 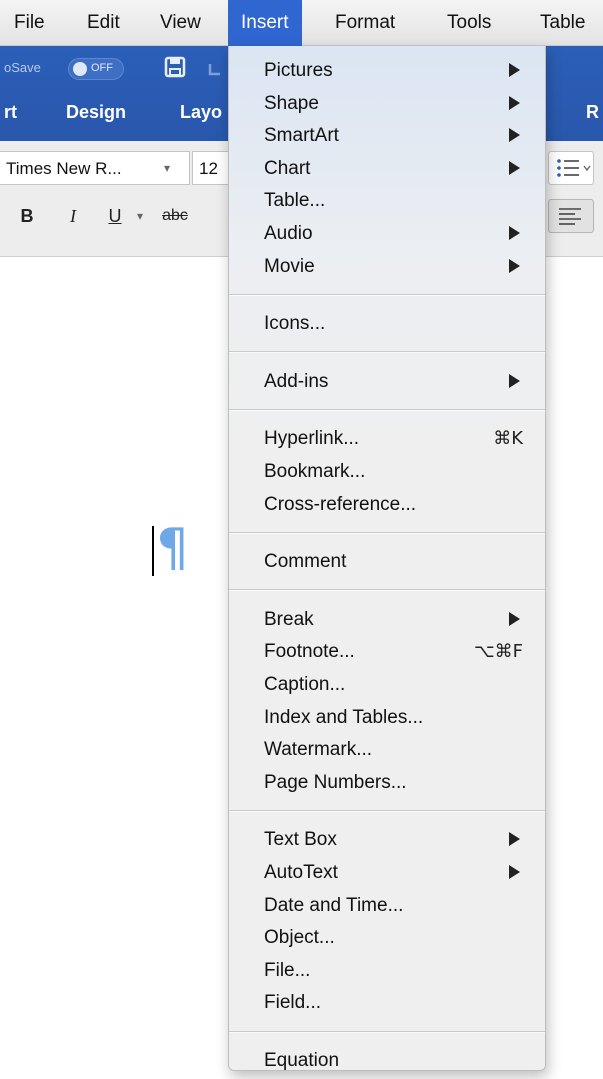 I want to click on align-left-icon, so click(x=570, y=216).